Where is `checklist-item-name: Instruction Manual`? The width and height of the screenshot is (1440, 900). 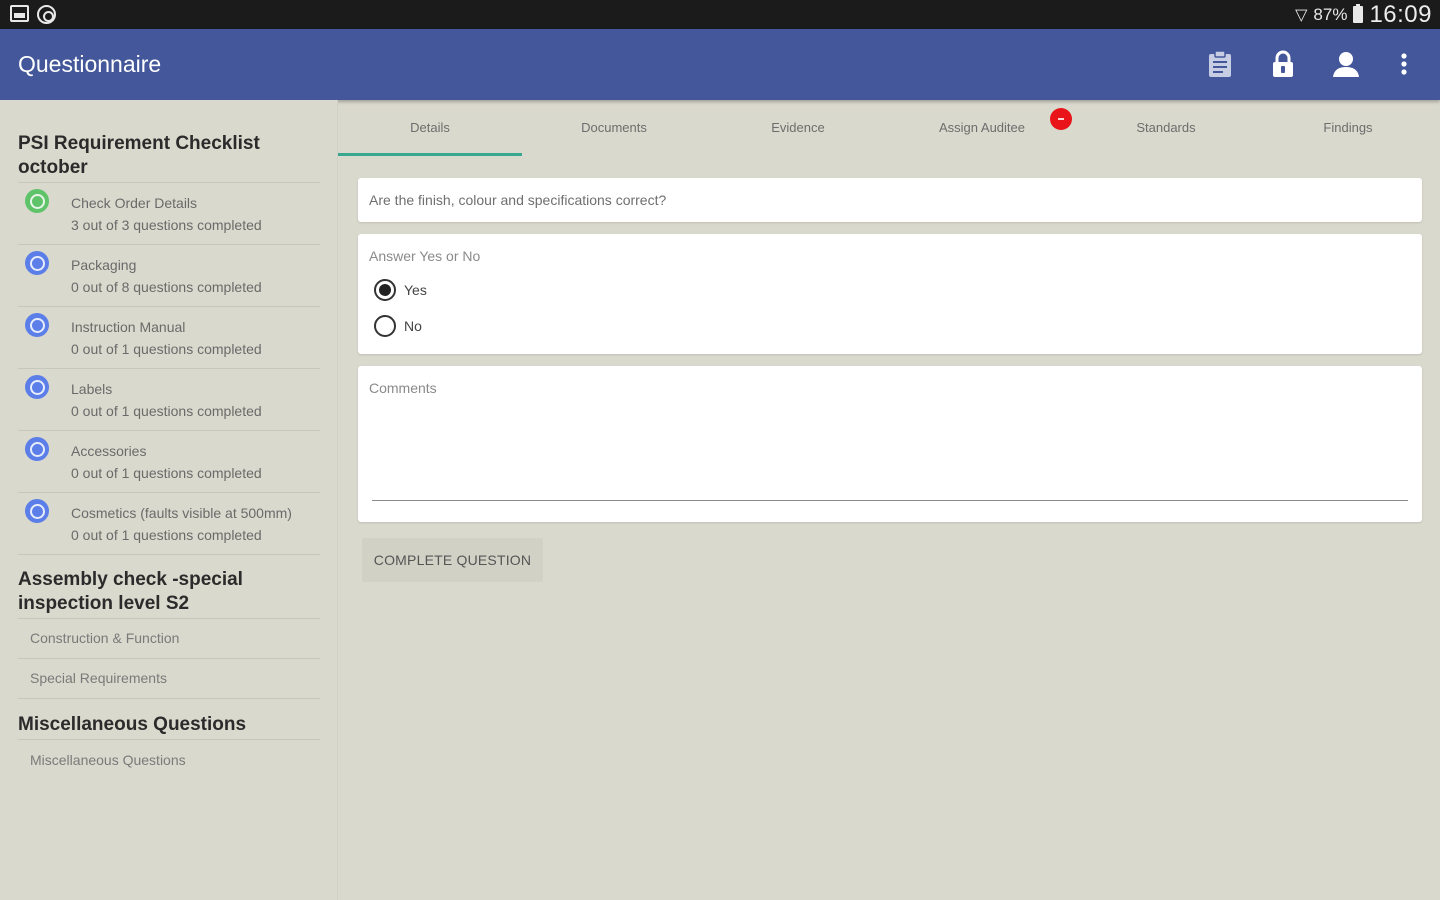 checklist-item-name: Instruction Manual is located at coordinates (128, 327).